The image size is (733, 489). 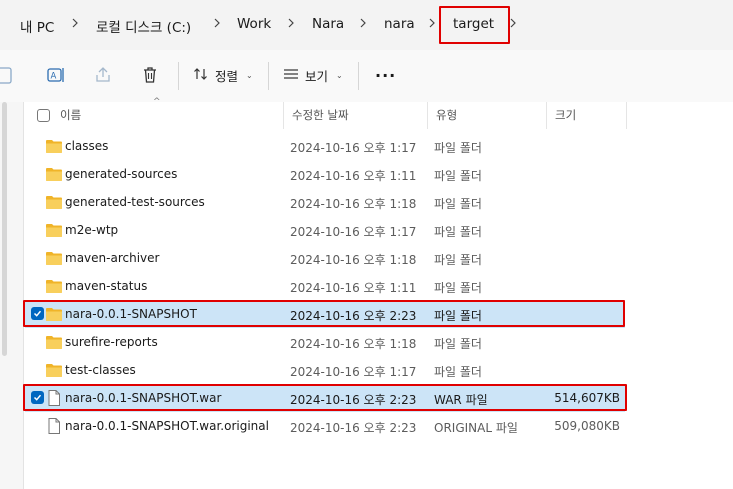 What do you see at coordinates (12, 295) in the screenshot?
I see `navigation-pane` at bounding box center [12, 295].